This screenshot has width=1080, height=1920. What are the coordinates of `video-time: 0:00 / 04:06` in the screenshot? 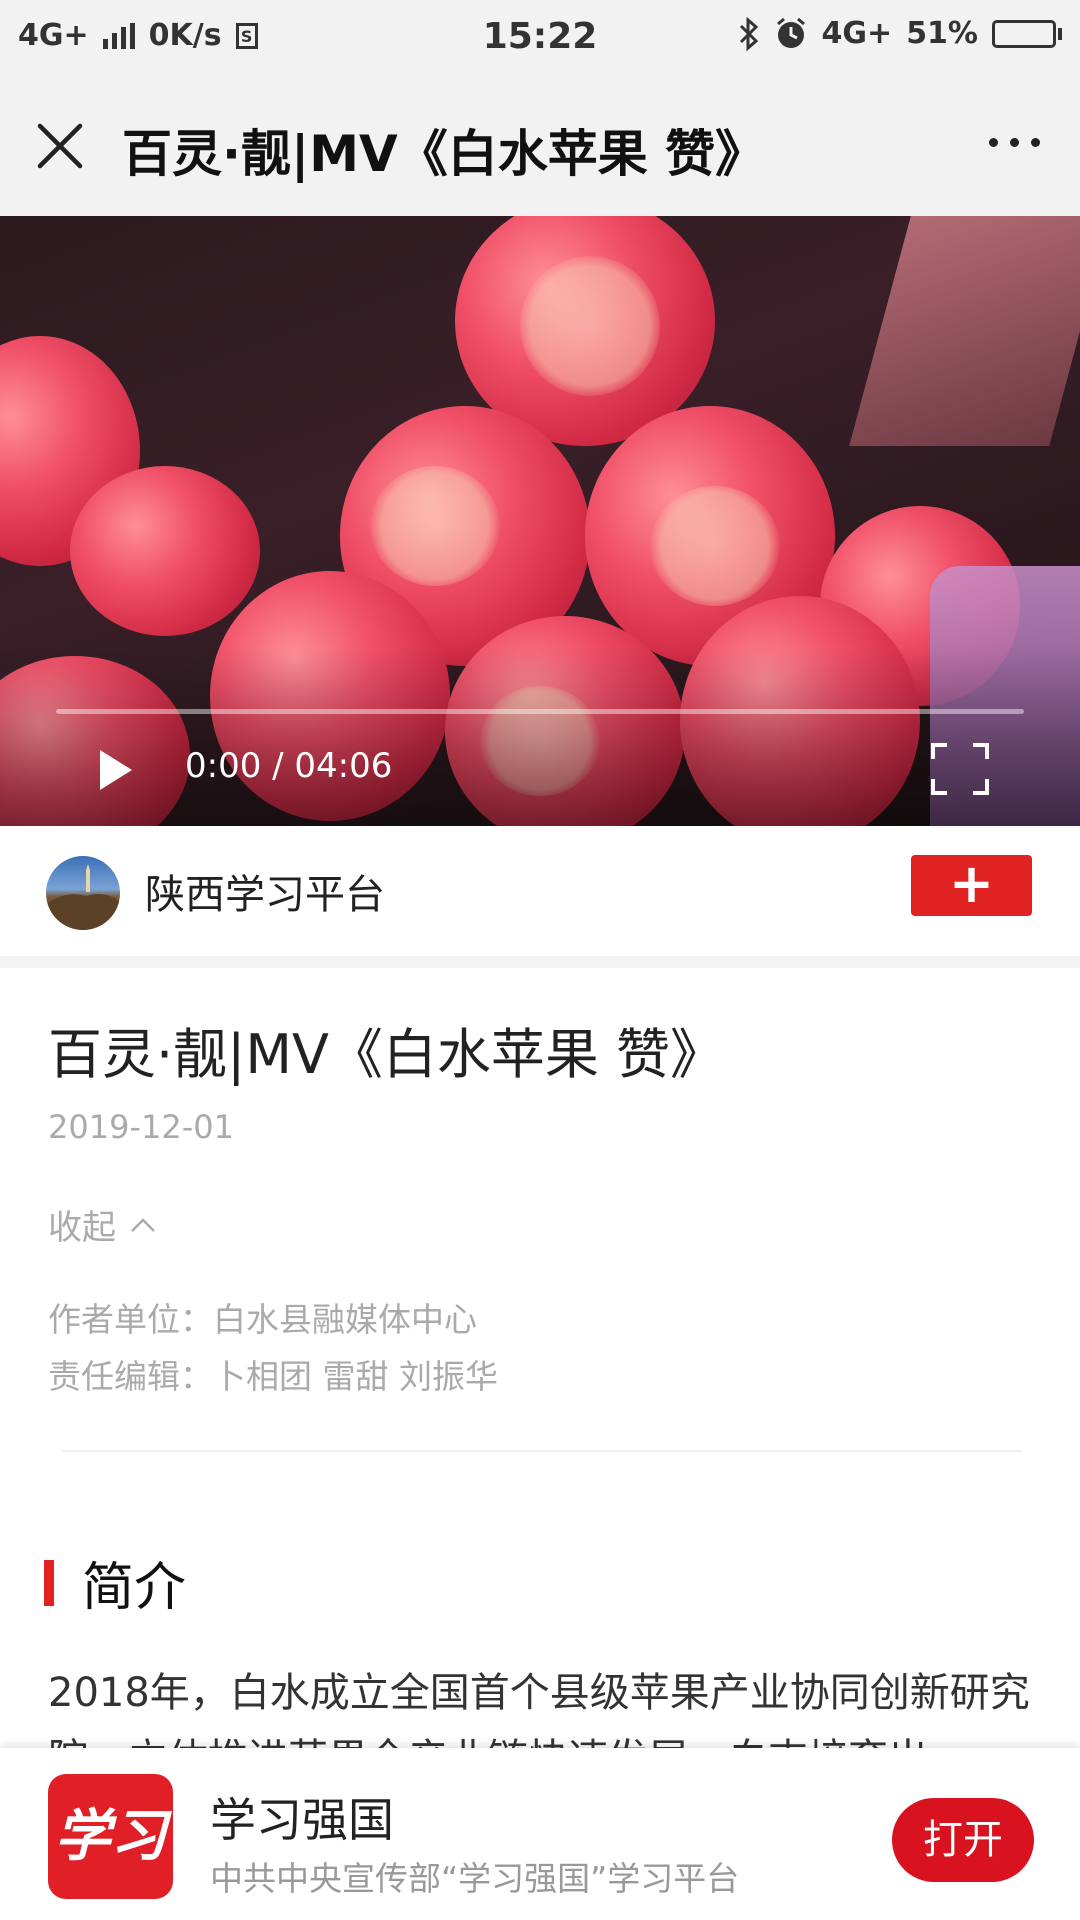 It's located at (289, 766).